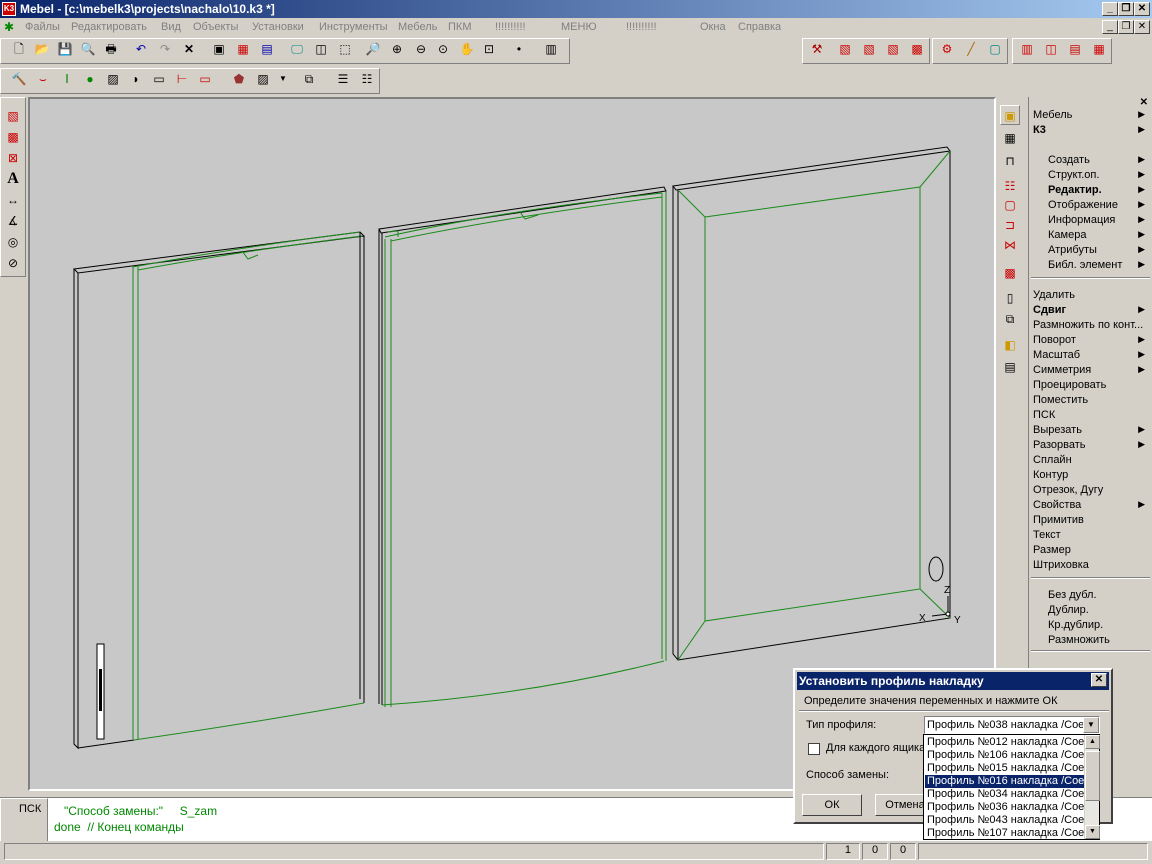  I want to click on snap-icon-8: ▩, so click(1010, 273).